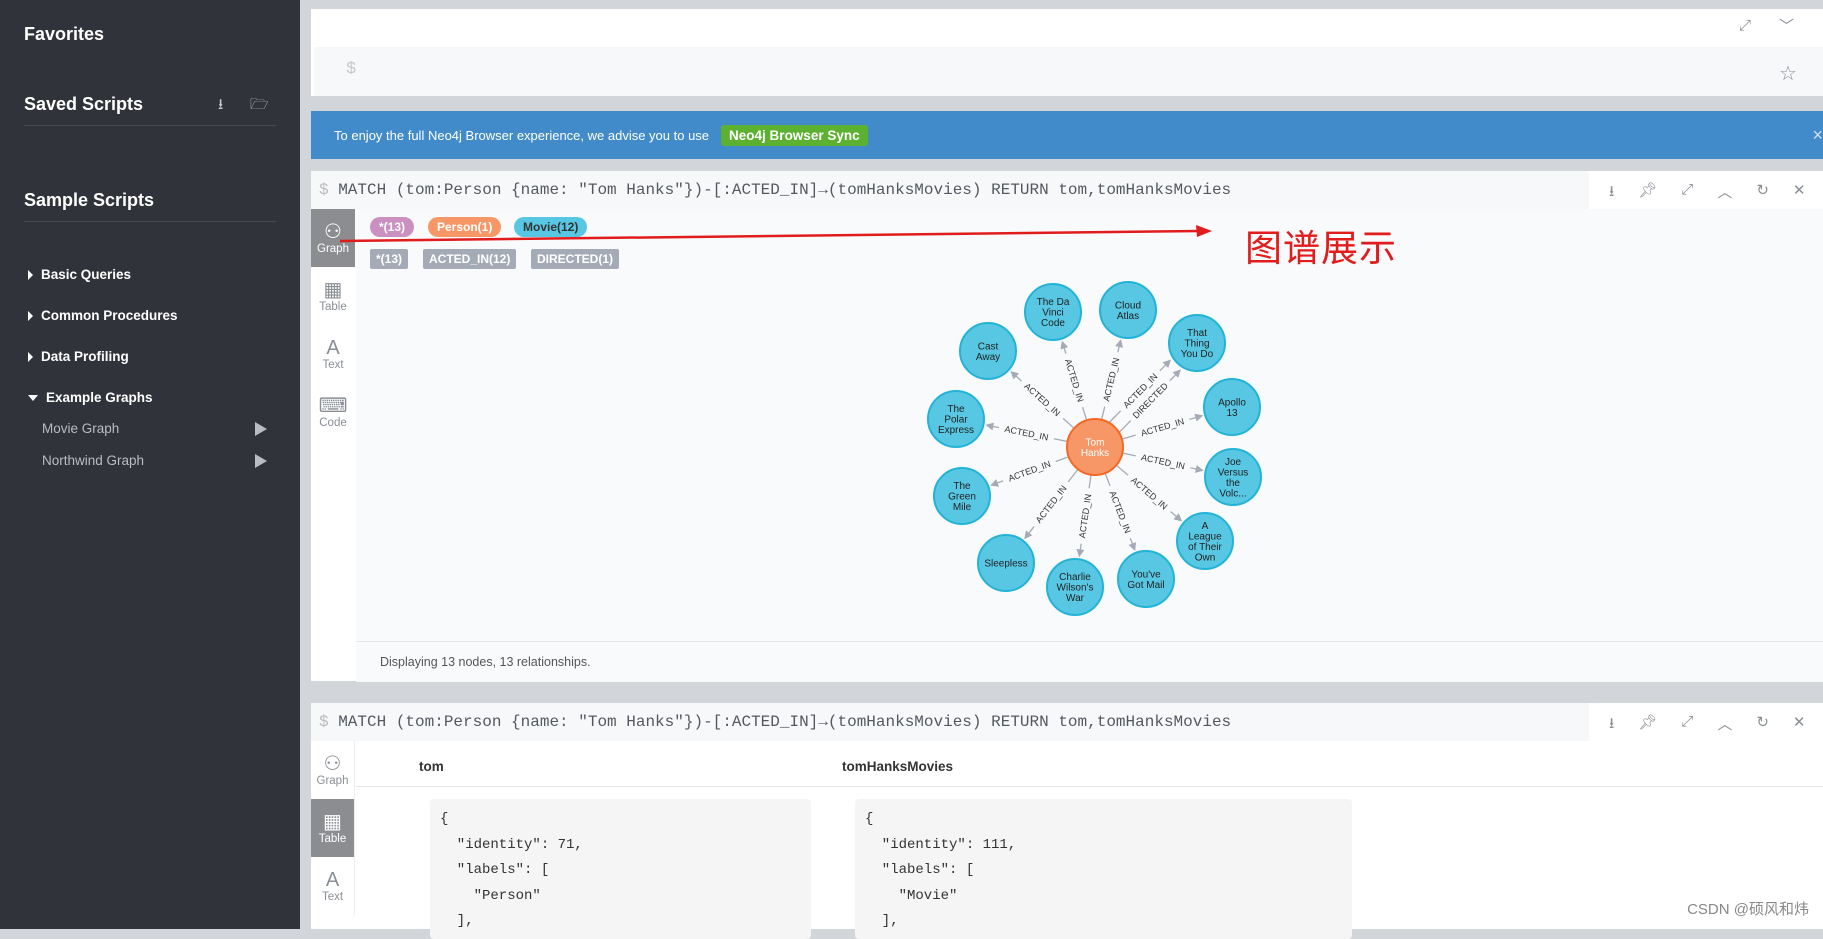  Describe the element at coordinates (1053, 323) in the screenshot. I see `movie-node-label: Code` at that location.